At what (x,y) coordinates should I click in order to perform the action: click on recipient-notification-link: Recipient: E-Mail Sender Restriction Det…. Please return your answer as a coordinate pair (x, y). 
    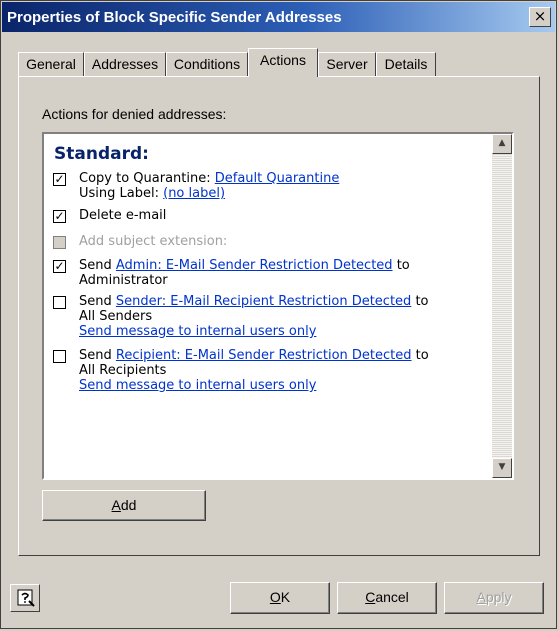
    Looking at the image, I should click on (264, 355).